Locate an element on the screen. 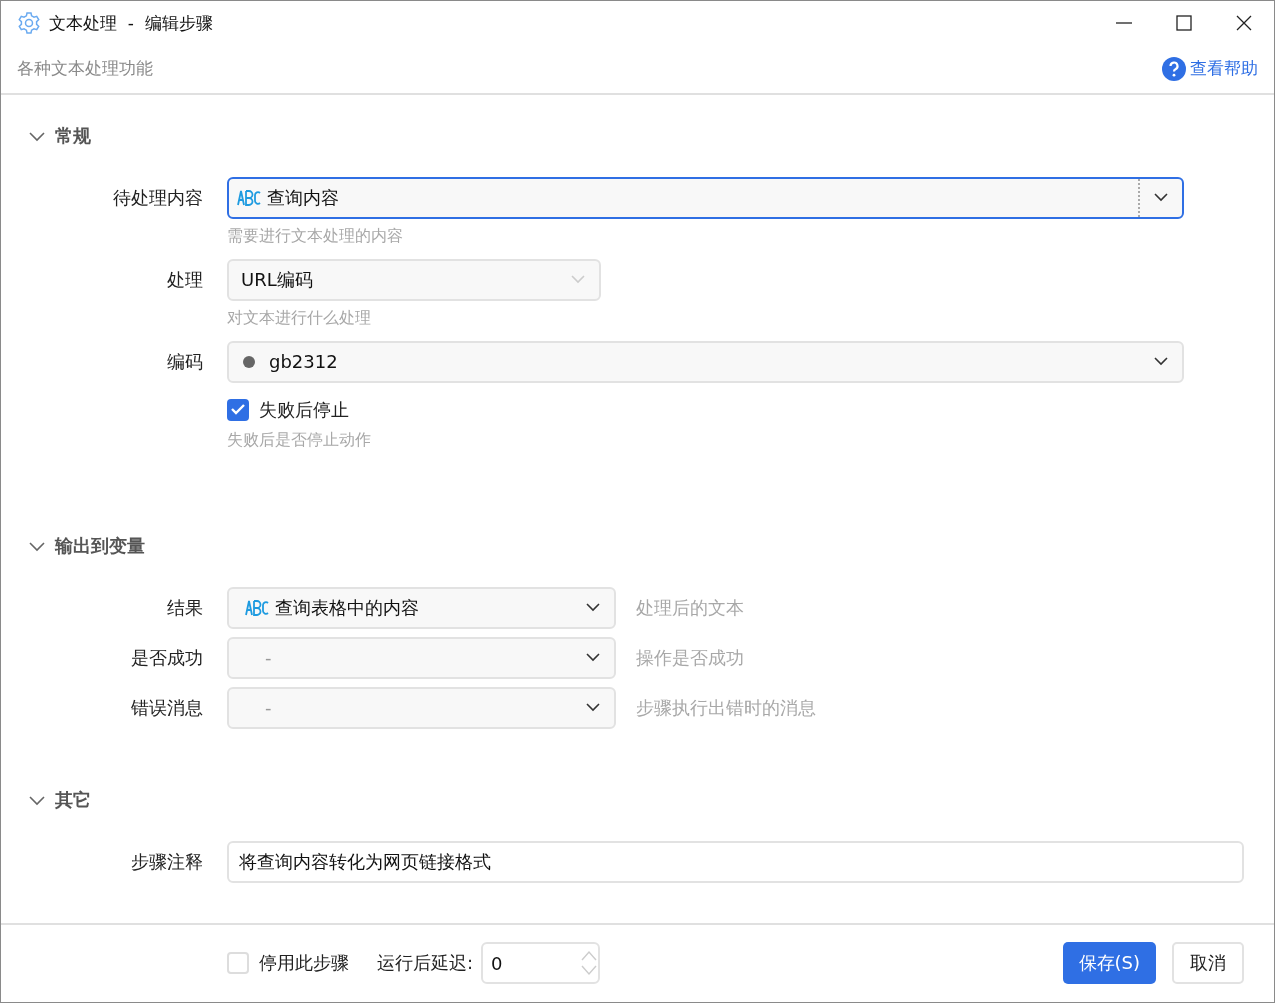  check-icon is located at coordinates (238, 410).